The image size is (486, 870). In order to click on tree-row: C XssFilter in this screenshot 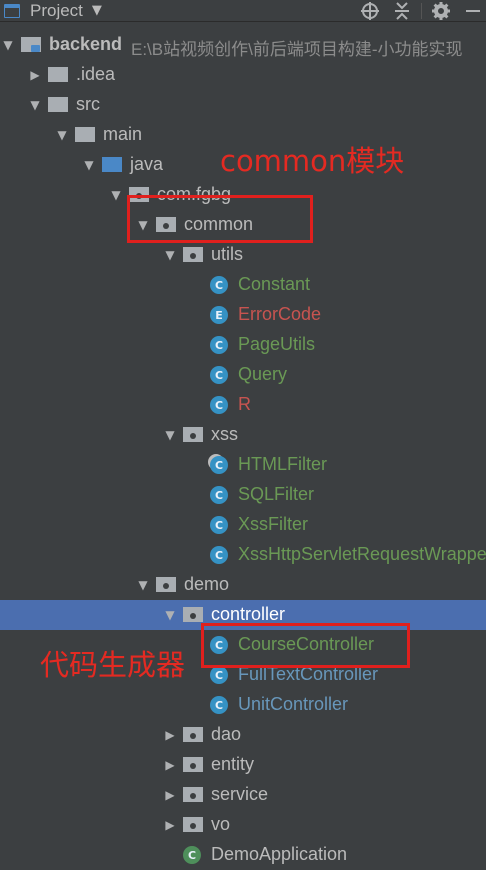, I will do `click(243, 525)`.